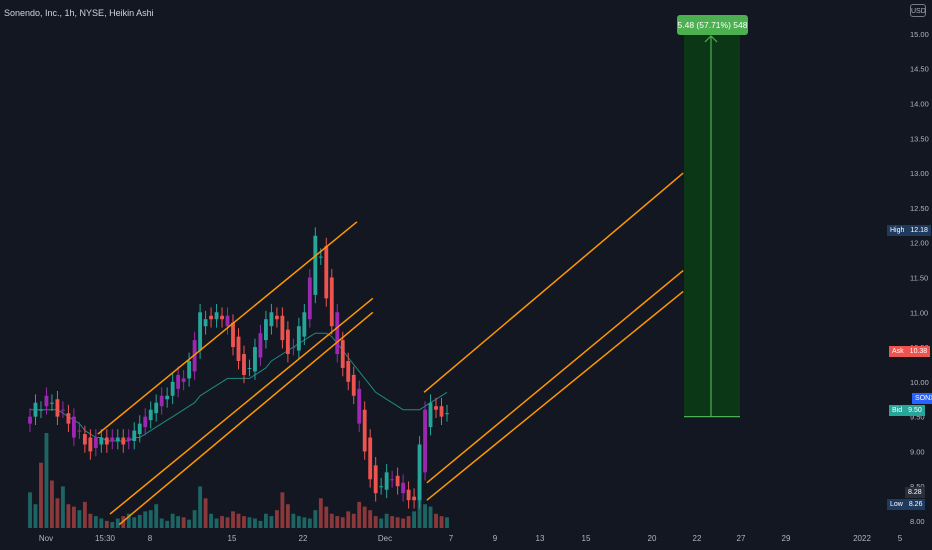 This screenshot has height=550, width=932. Describe the element at coordinates (46, 538) in the screenshot. I see `time-tick-label: Nov` at that location.